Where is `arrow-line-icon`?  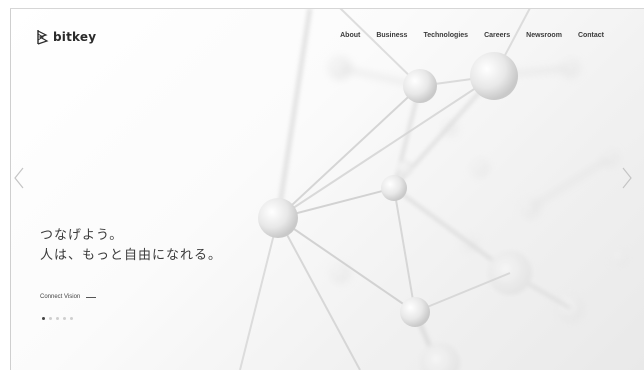
arrow-line-icon is located at coordinates (91, 297).